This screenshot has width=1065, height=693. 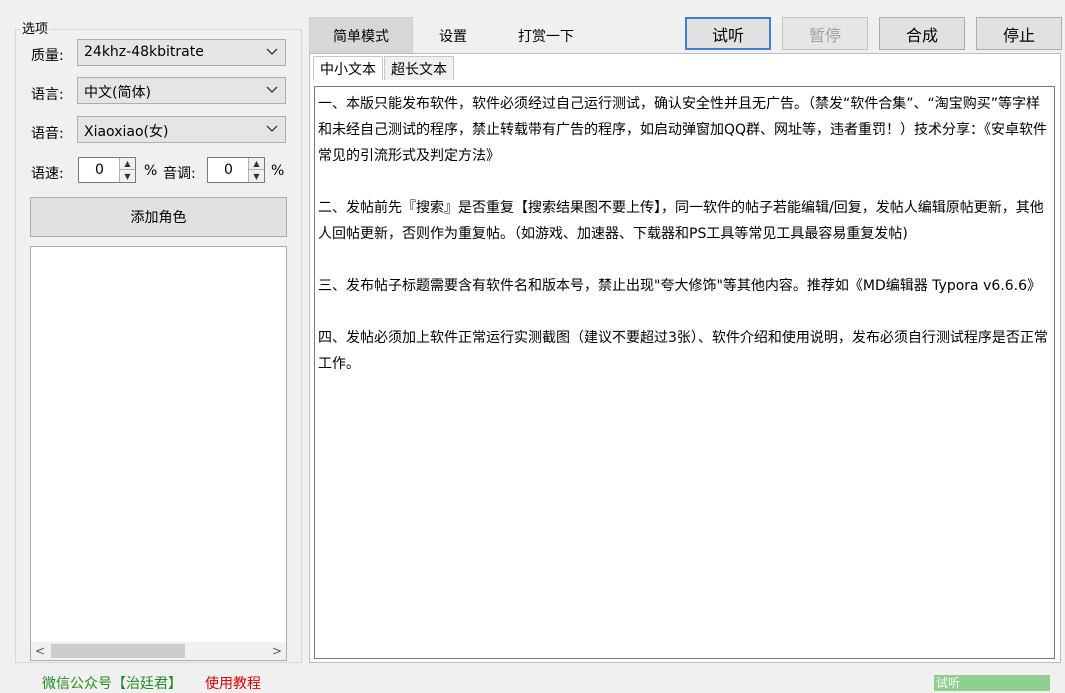 What do you see at coordinates (126, 132) in the screenshot?
I see `voice-value: Xiaoxiao(女)` at bounding box center [126, 132].